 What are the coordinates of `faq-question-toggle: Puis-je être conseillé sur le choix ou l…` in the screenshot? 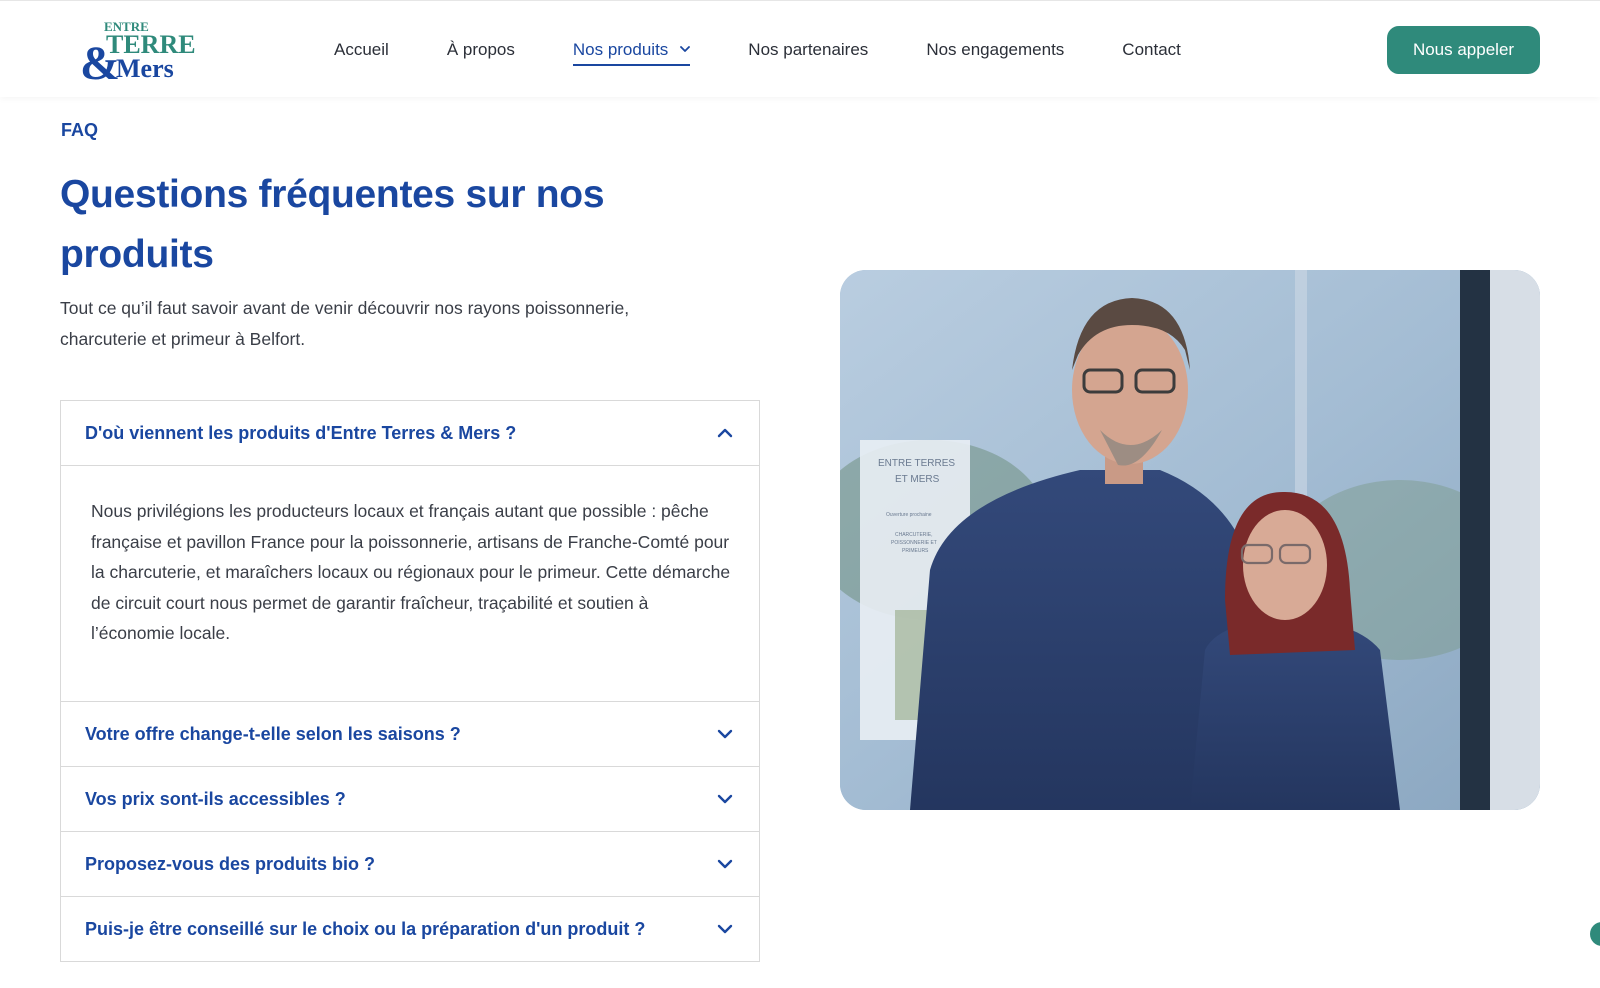 It's located at (410, 929).